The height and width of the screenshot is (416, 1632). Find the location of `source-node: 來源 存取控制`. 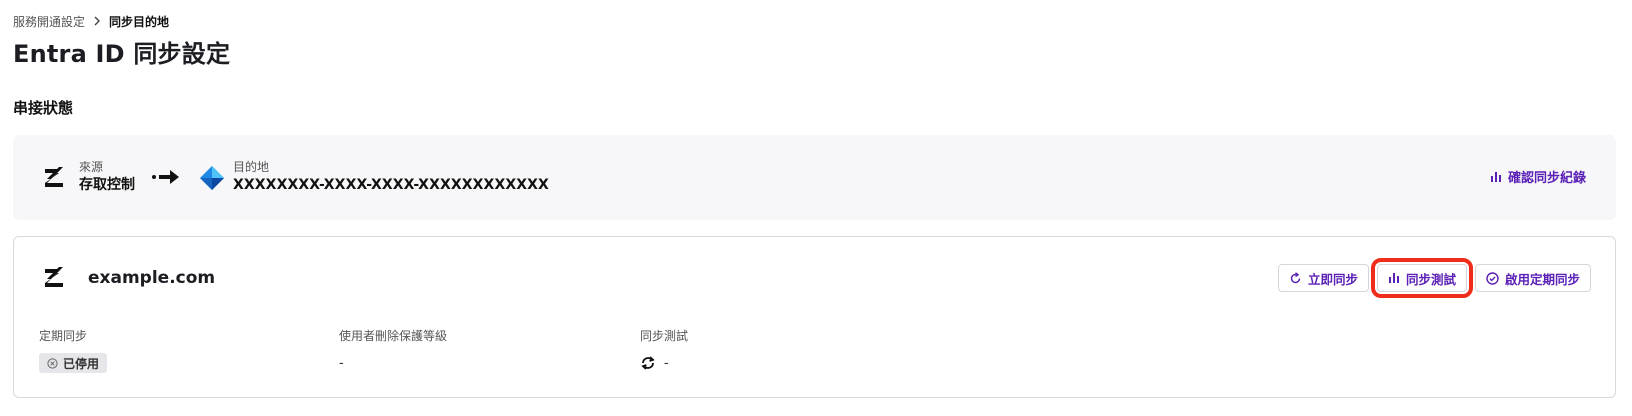

source-node: 來源 存取控制 is located at coordinates (88, 177).